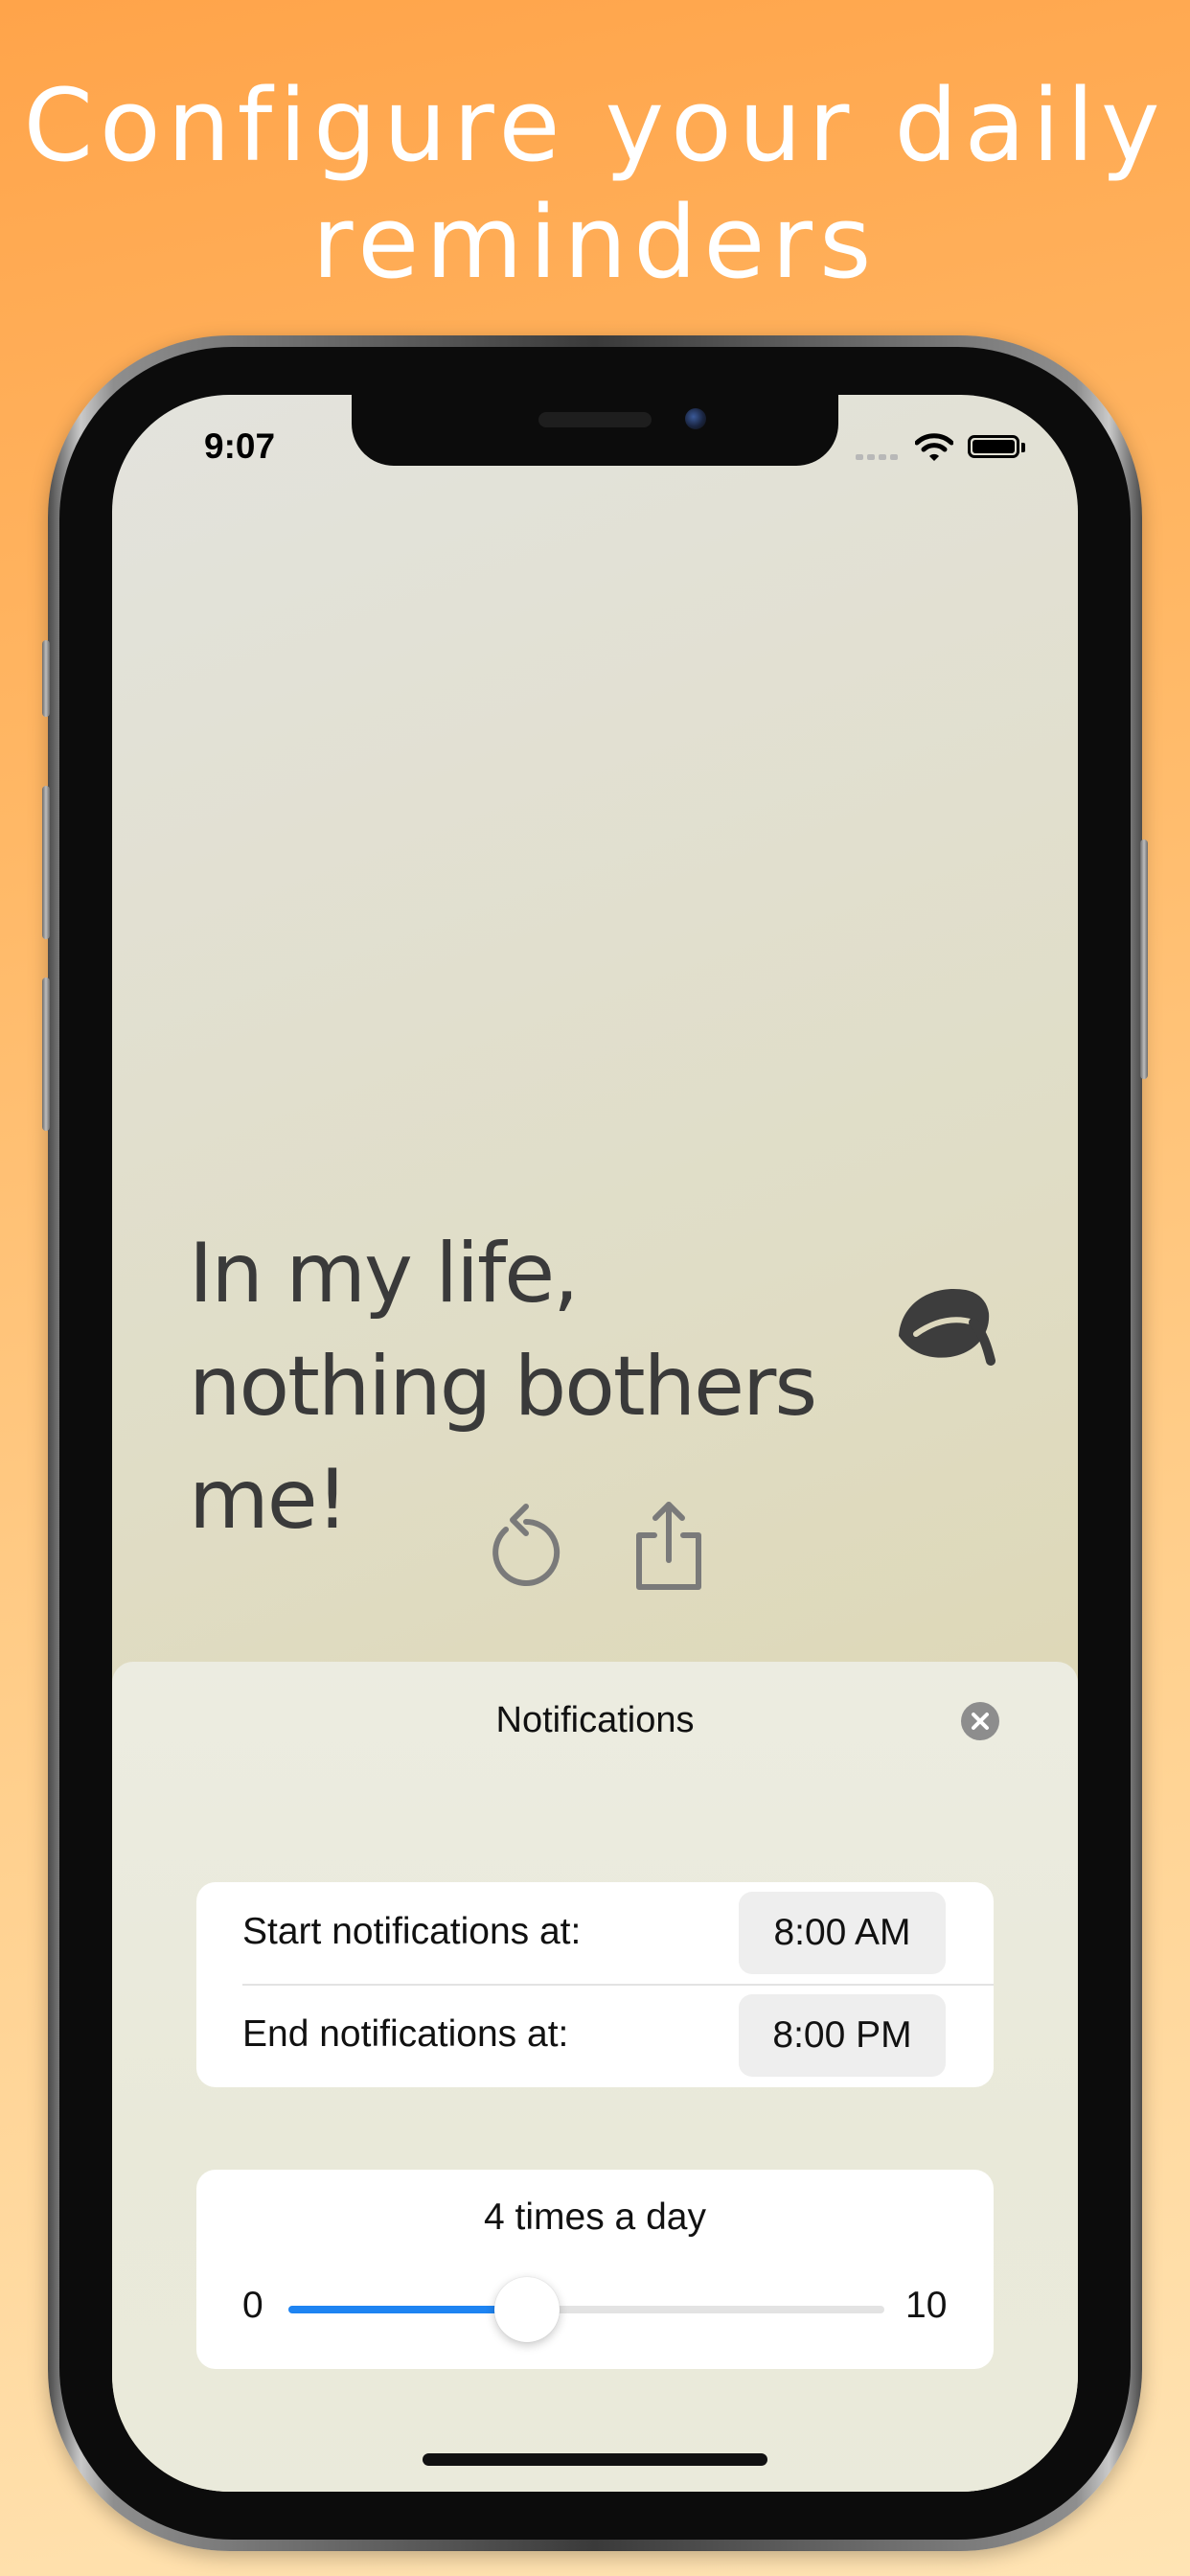 The image size is (1190, 2576). I want to click on slider-min-label: 0, so click(253, 2305).